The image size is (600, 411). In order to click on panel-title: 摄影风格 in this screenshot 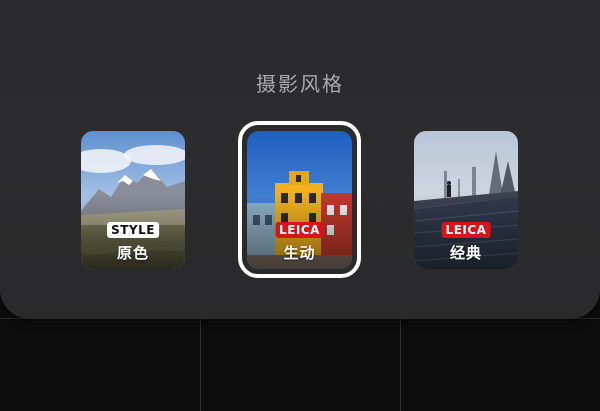, I will do `click(300, 84)`.